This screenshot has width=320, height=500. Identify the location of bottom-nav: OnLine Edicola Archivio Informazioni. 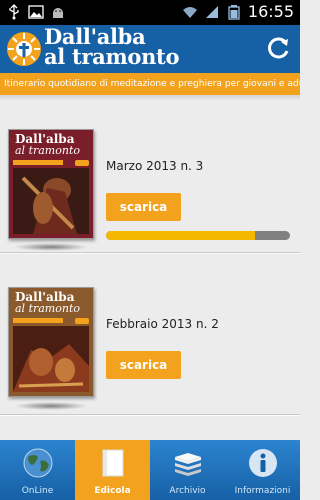
(150, 470).